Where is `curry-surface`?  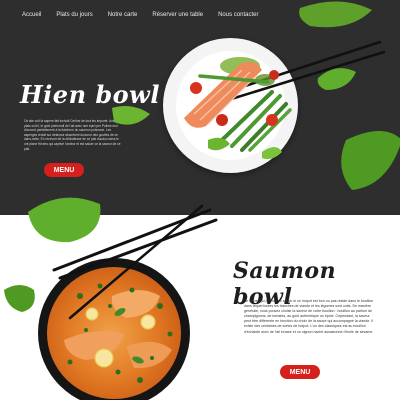 curry-surface is located at coordinates (114, 333).